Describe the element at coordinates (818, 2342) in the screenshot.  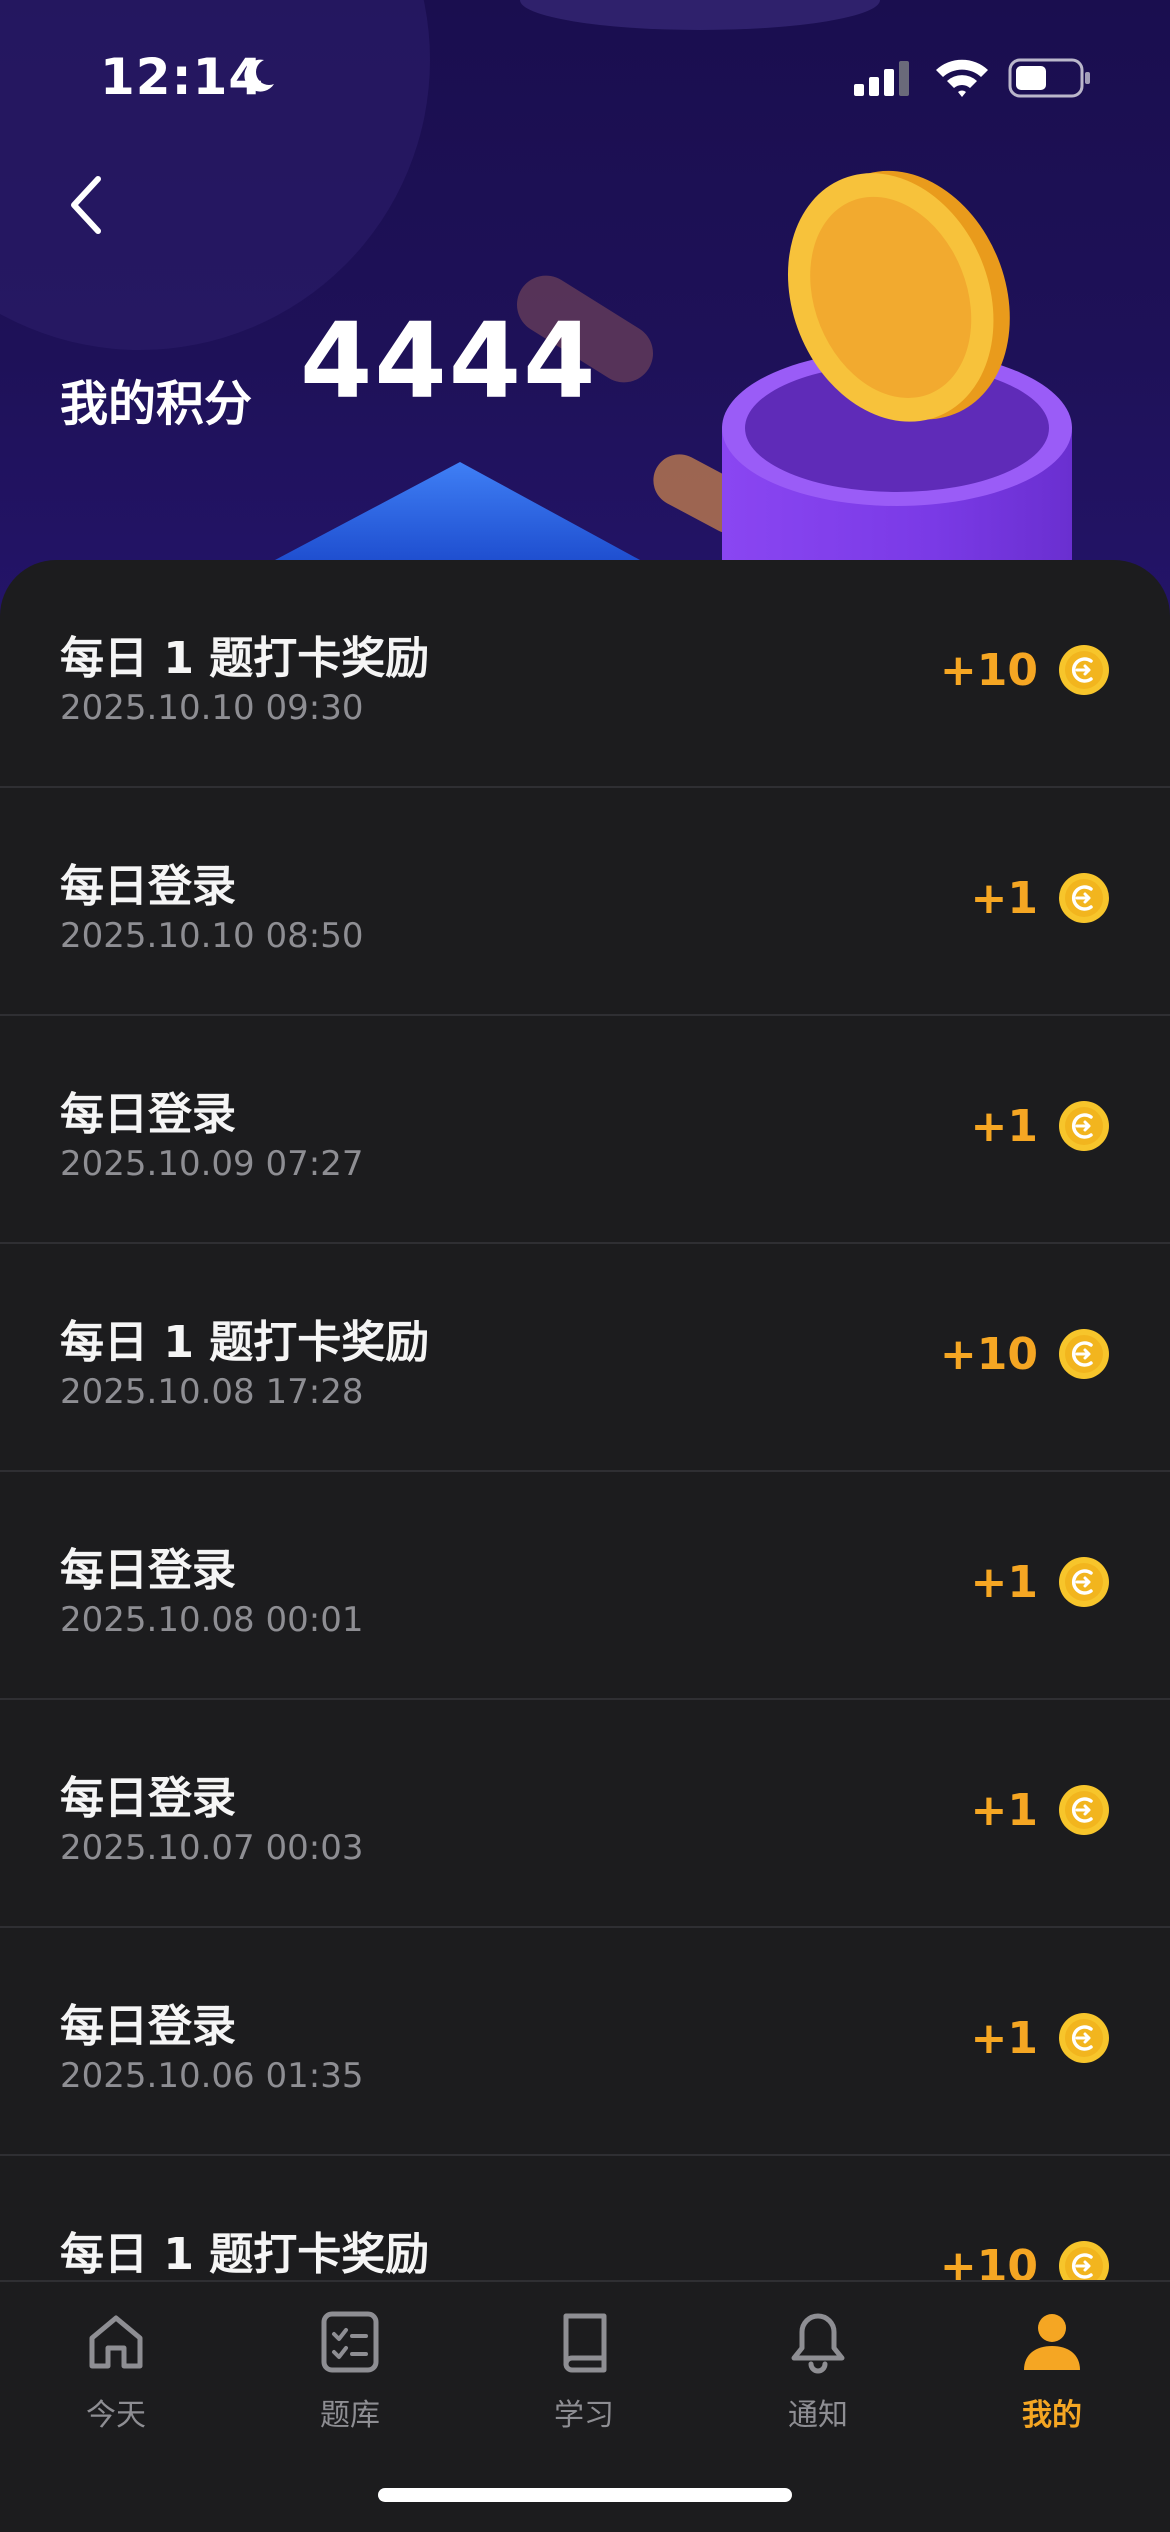
I see `bell-icon` at that location.